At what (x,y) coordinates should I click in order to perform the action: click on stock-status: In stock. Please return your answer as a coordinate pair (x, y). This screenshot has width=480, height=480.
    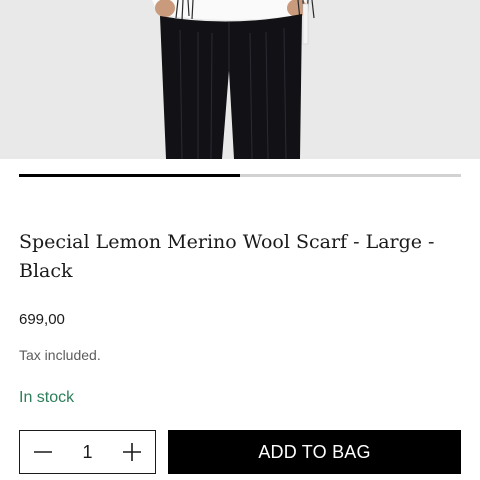
    Looking at the image, I should click on (47, 397).